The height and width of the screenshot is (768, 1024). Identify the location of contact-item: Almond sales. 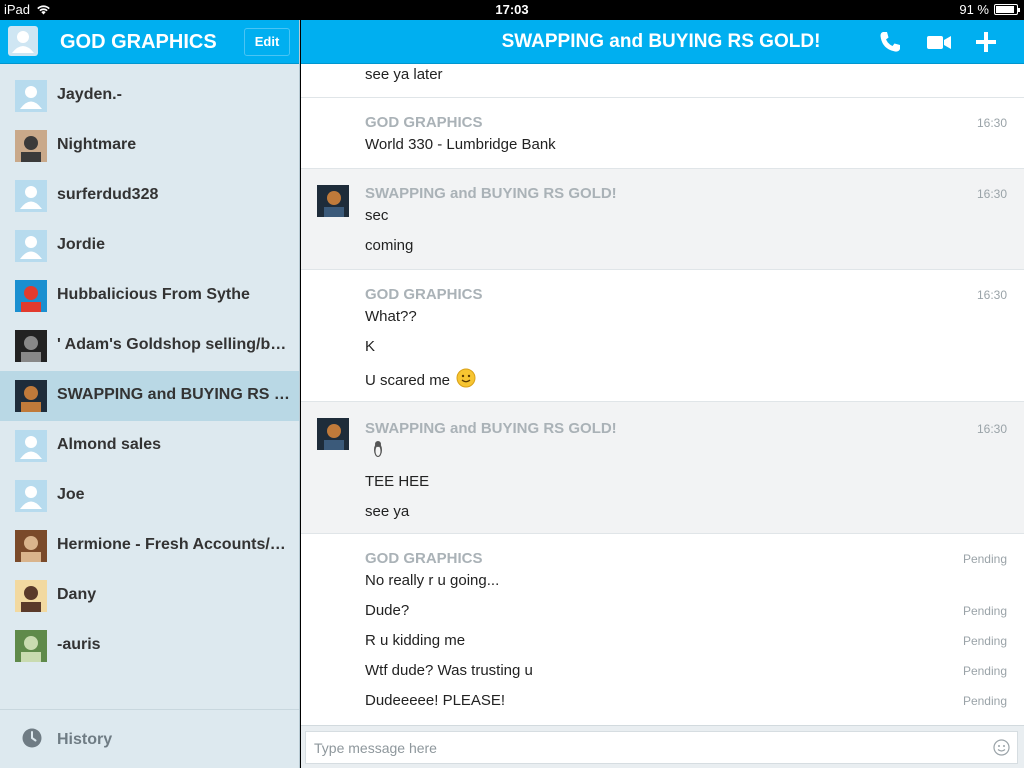
(149, 446).